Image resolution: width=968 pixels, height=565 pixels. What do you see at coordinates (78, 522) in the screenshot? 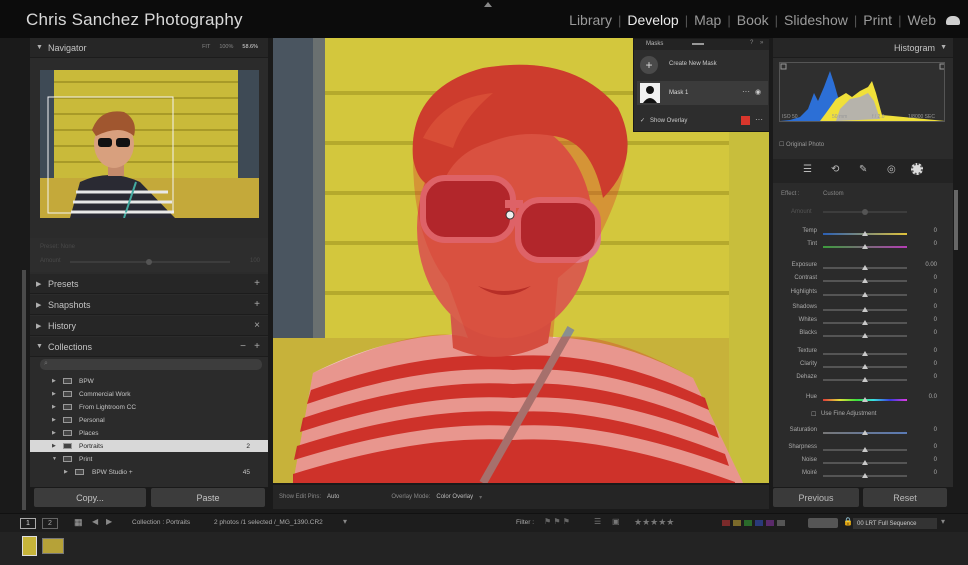
I see `grid-view-icon: ▦` at bounding box center [78, 522].